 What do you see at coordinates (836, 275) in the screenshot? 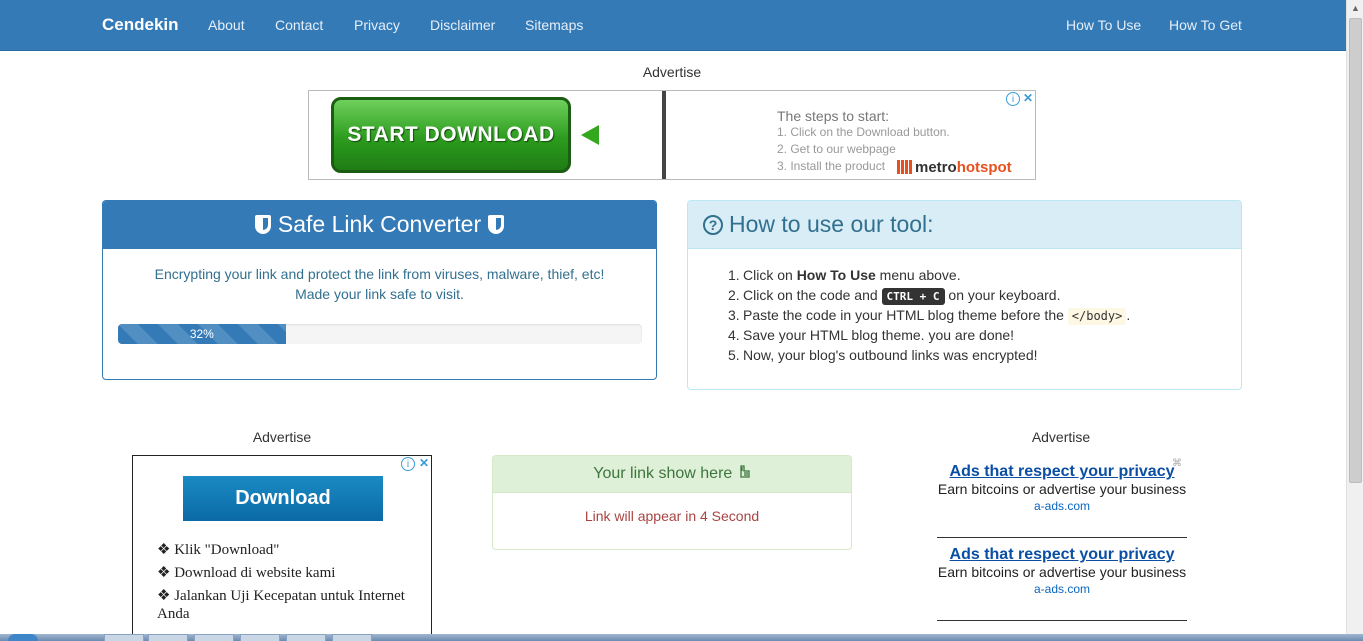
I see `how-to-use-emphasis: How To Use` at bounding box center [836, 275].